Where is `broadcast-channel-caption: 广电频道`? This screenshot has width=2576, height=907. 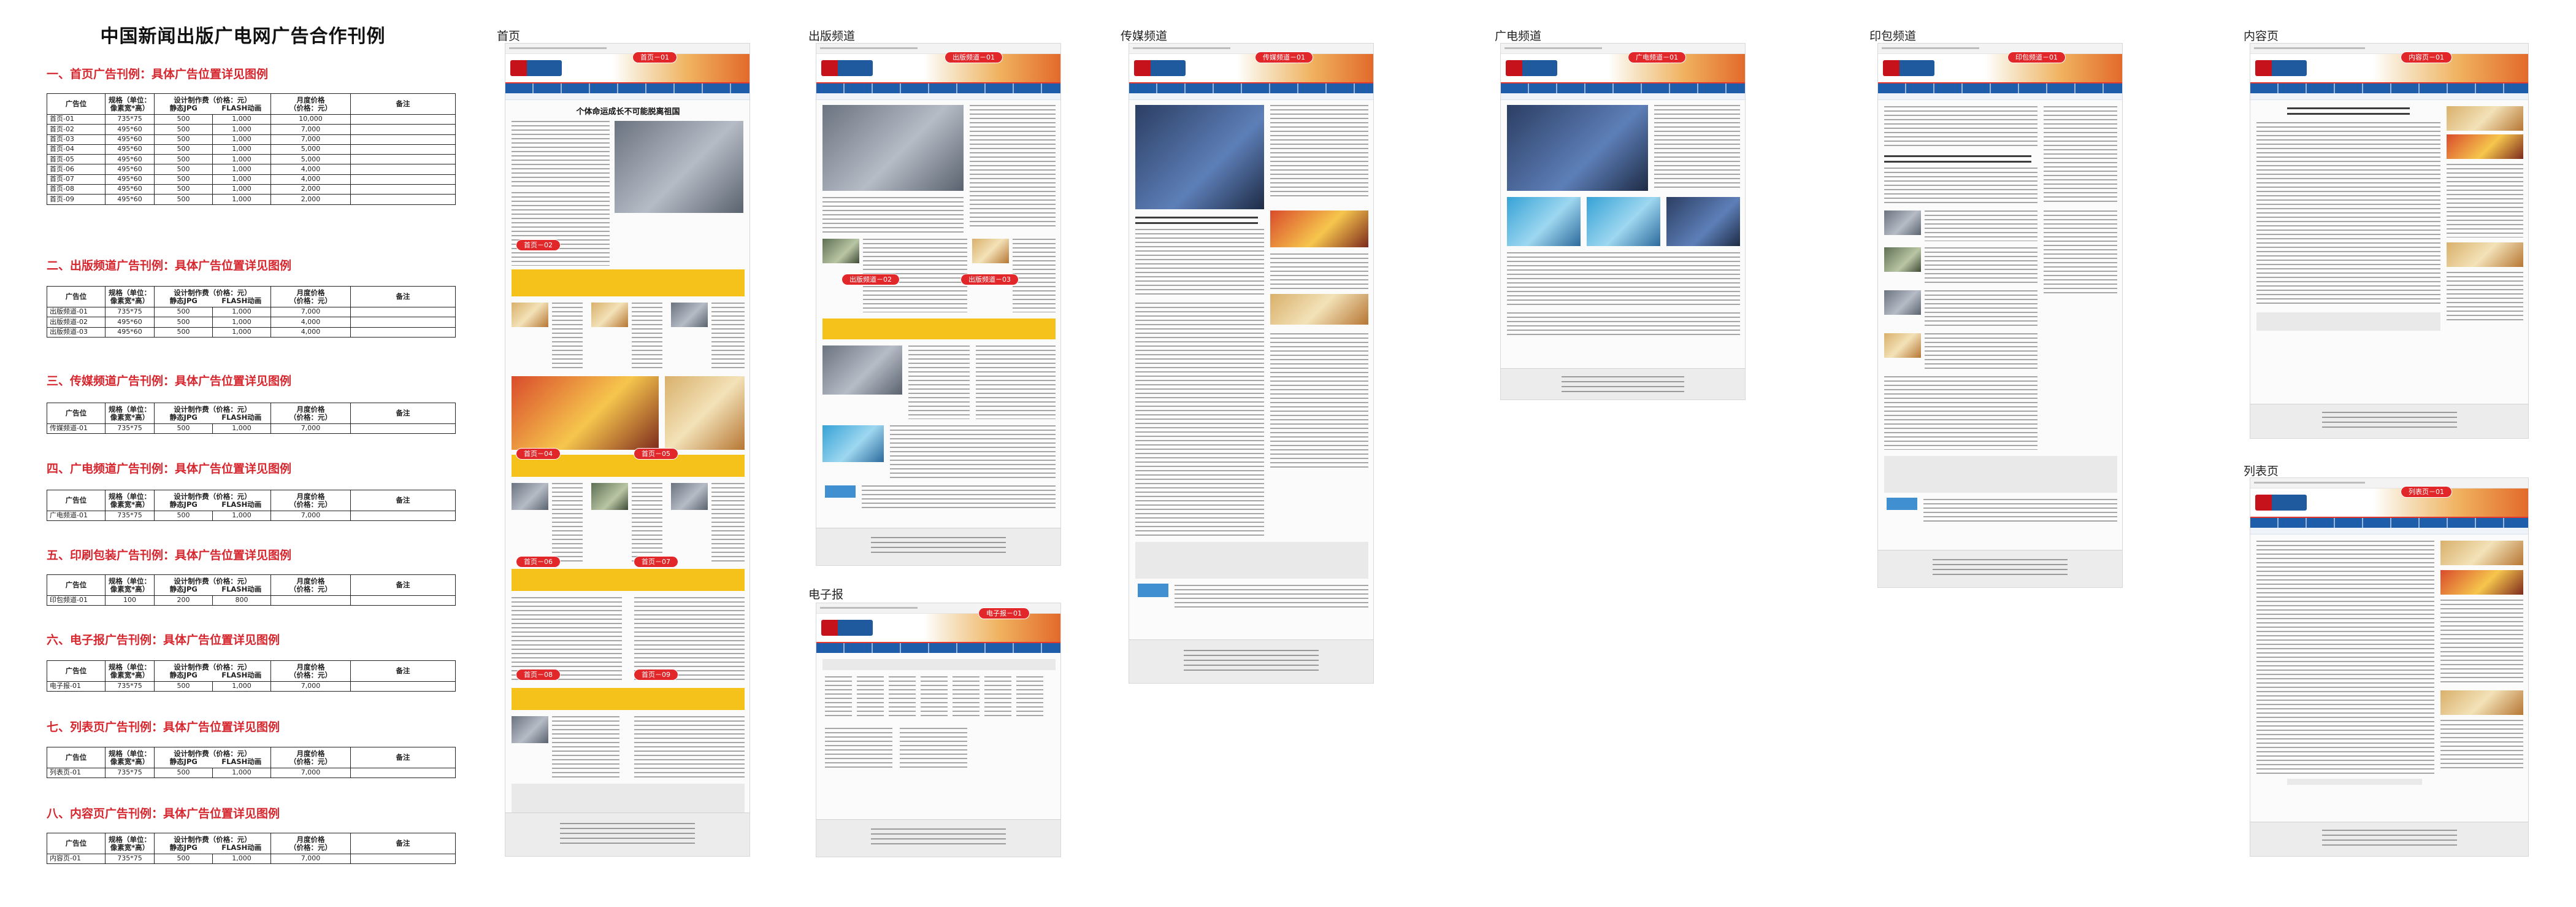
broadcast-channel-caption: 广电频道 is located at coordinates (1518, 36).